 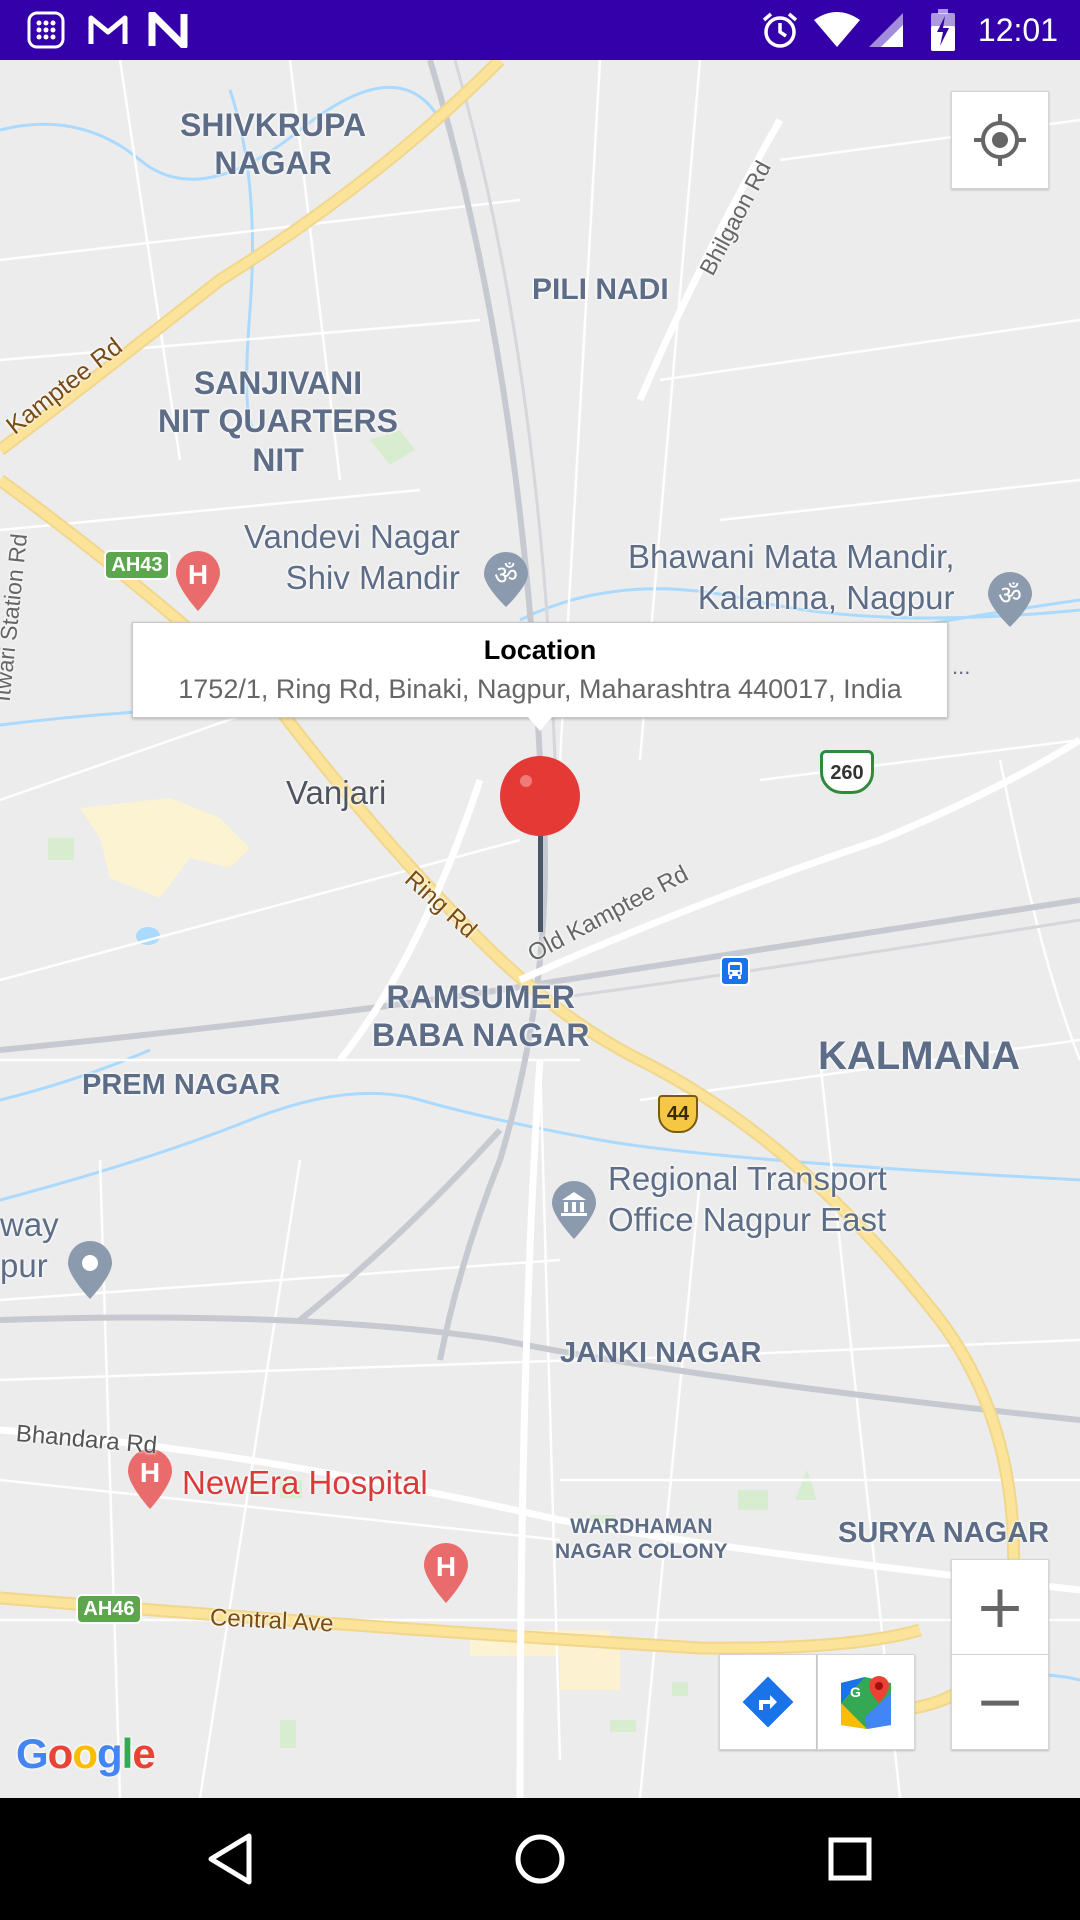 I want to click on info-window-tail, so click(x=540, y=724).